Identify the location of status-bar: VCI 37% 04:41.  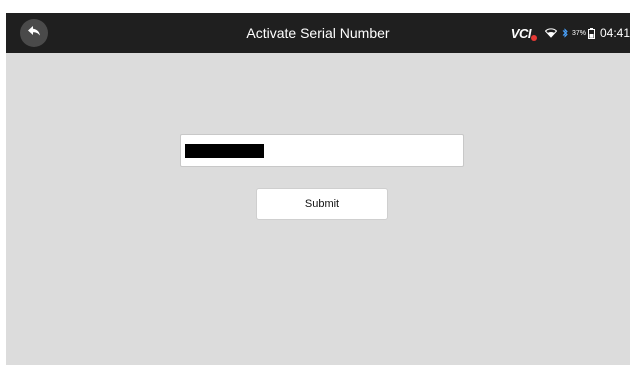
(570, 33).